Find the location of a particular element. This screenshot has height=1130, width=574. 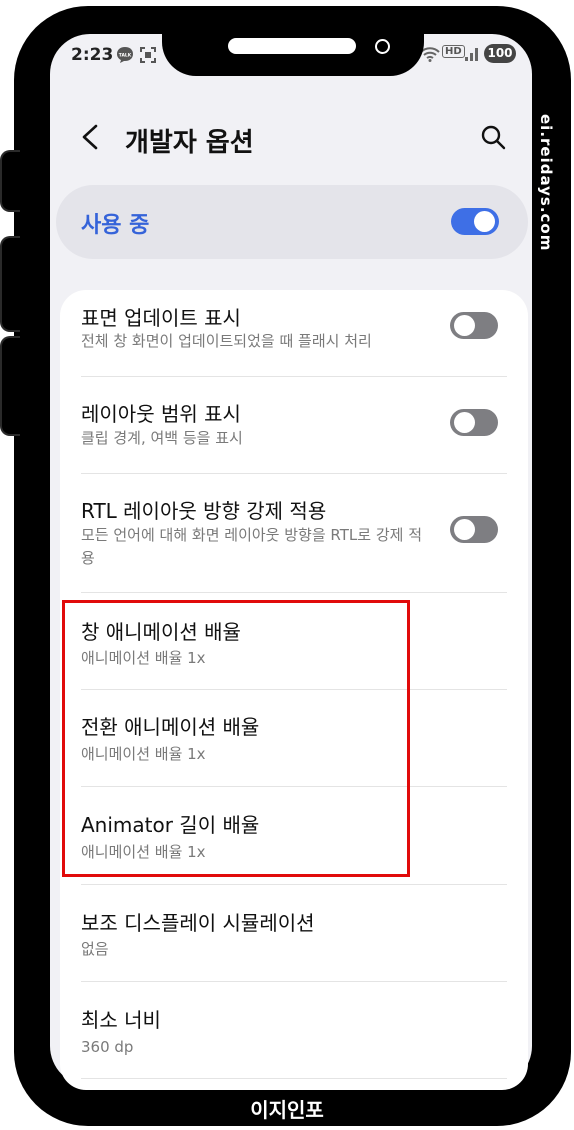

volume-up-button is located at coordinates (10, 284).